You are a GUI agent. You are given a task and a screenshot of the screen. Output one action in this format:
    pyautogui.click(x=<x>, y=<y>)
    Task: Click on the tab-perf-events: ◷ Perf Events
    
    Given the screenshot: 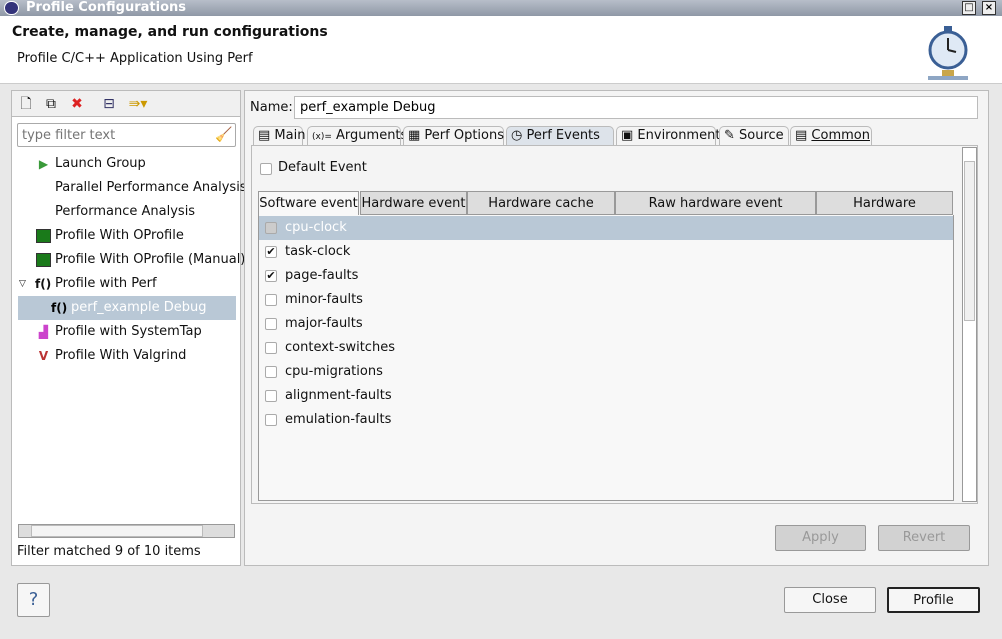 What is the action you would take?
    pyautogui.click(x=560, y=135)
    